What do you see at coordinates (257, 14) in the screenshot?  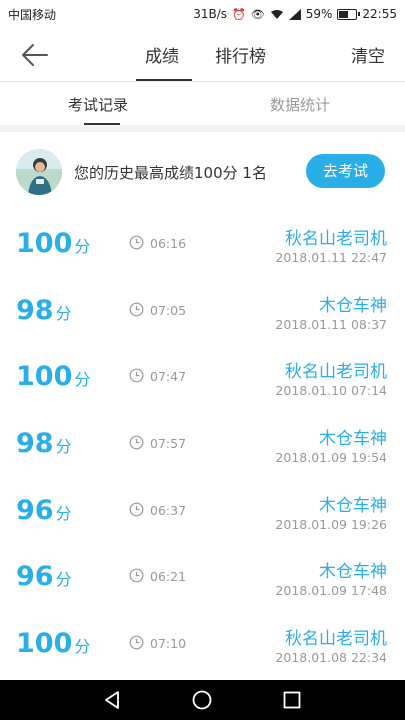 I see `eye-icon: 👁` at bounding box center [257, 14].